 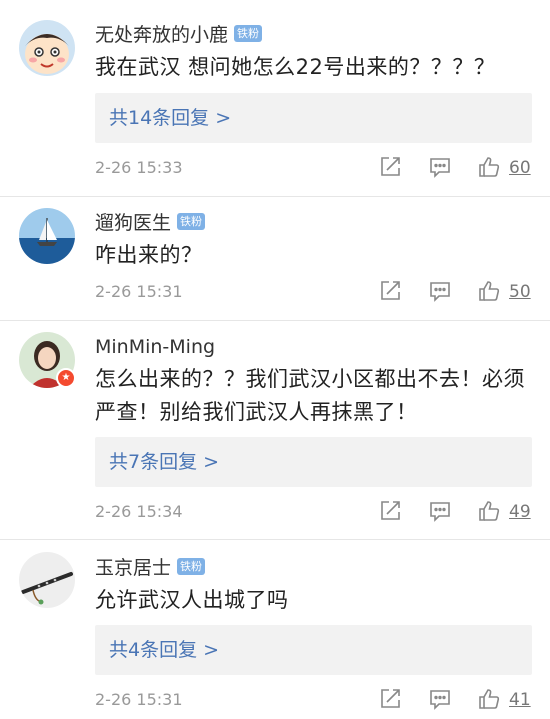 I want to click on like-count: 60, so click(x=520, y=168).